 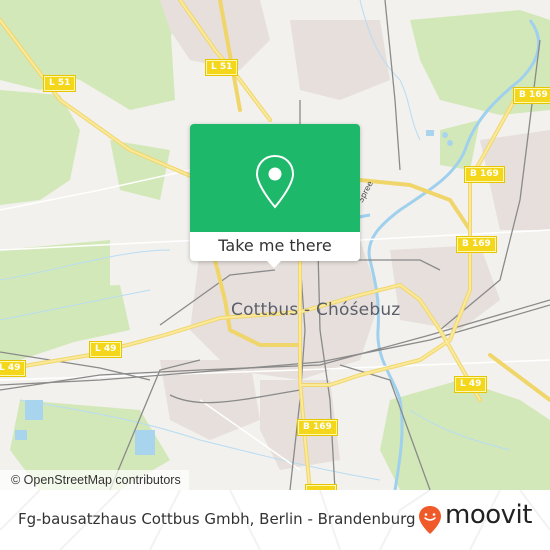 I want to click on popup-tail, so click(x=274, y=264).